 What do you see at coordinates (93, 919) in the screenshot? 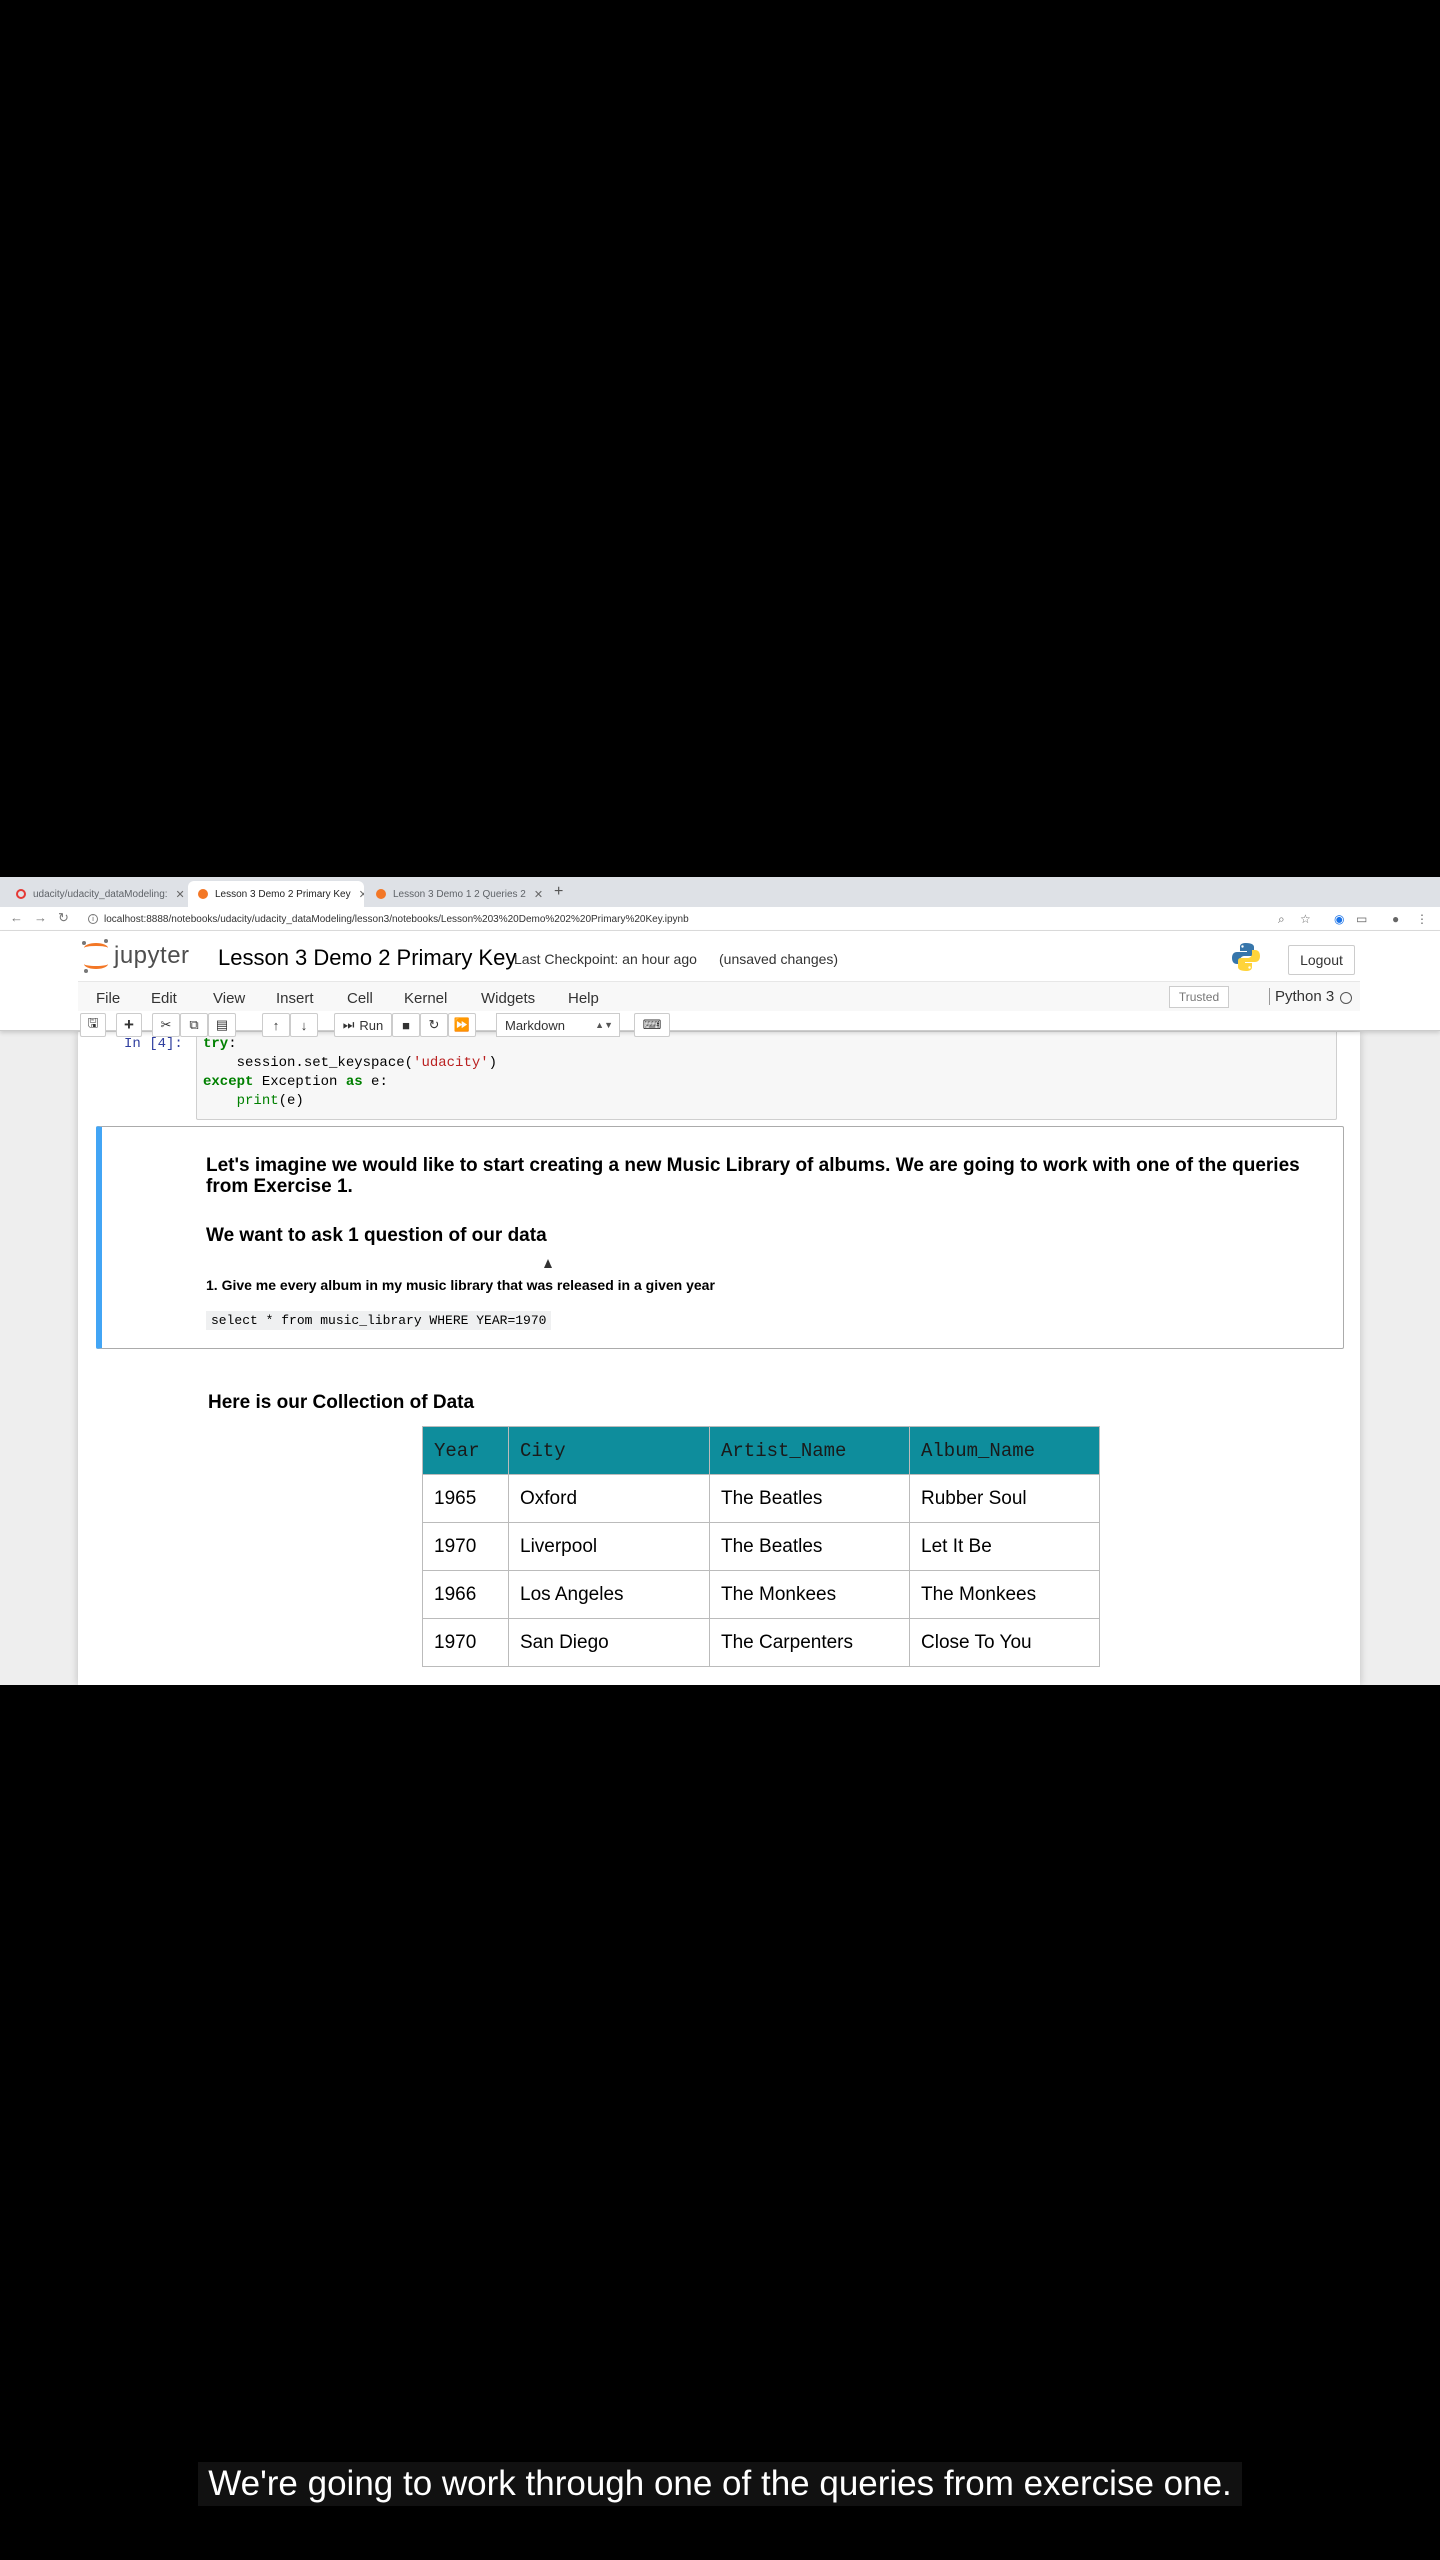
I see `info-icon: i` at bounding box center [93, 919].